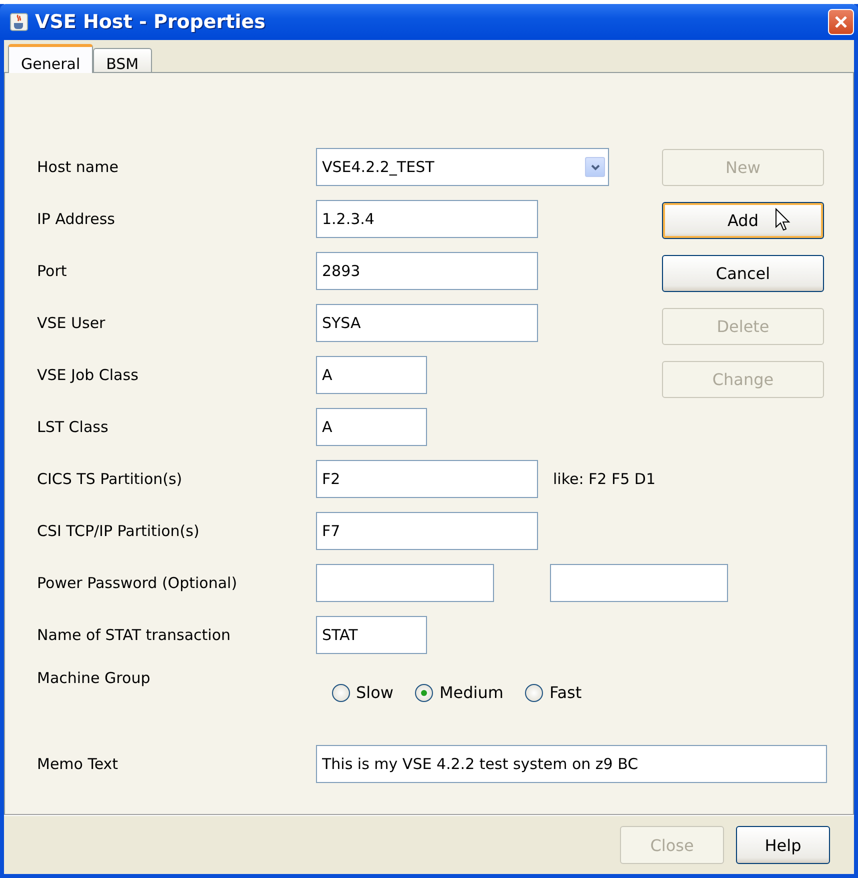 Image resolution: width=858 pixels, height=878 pixels. I want to click on field-label: Power Password (Optional), so click(137, 583).